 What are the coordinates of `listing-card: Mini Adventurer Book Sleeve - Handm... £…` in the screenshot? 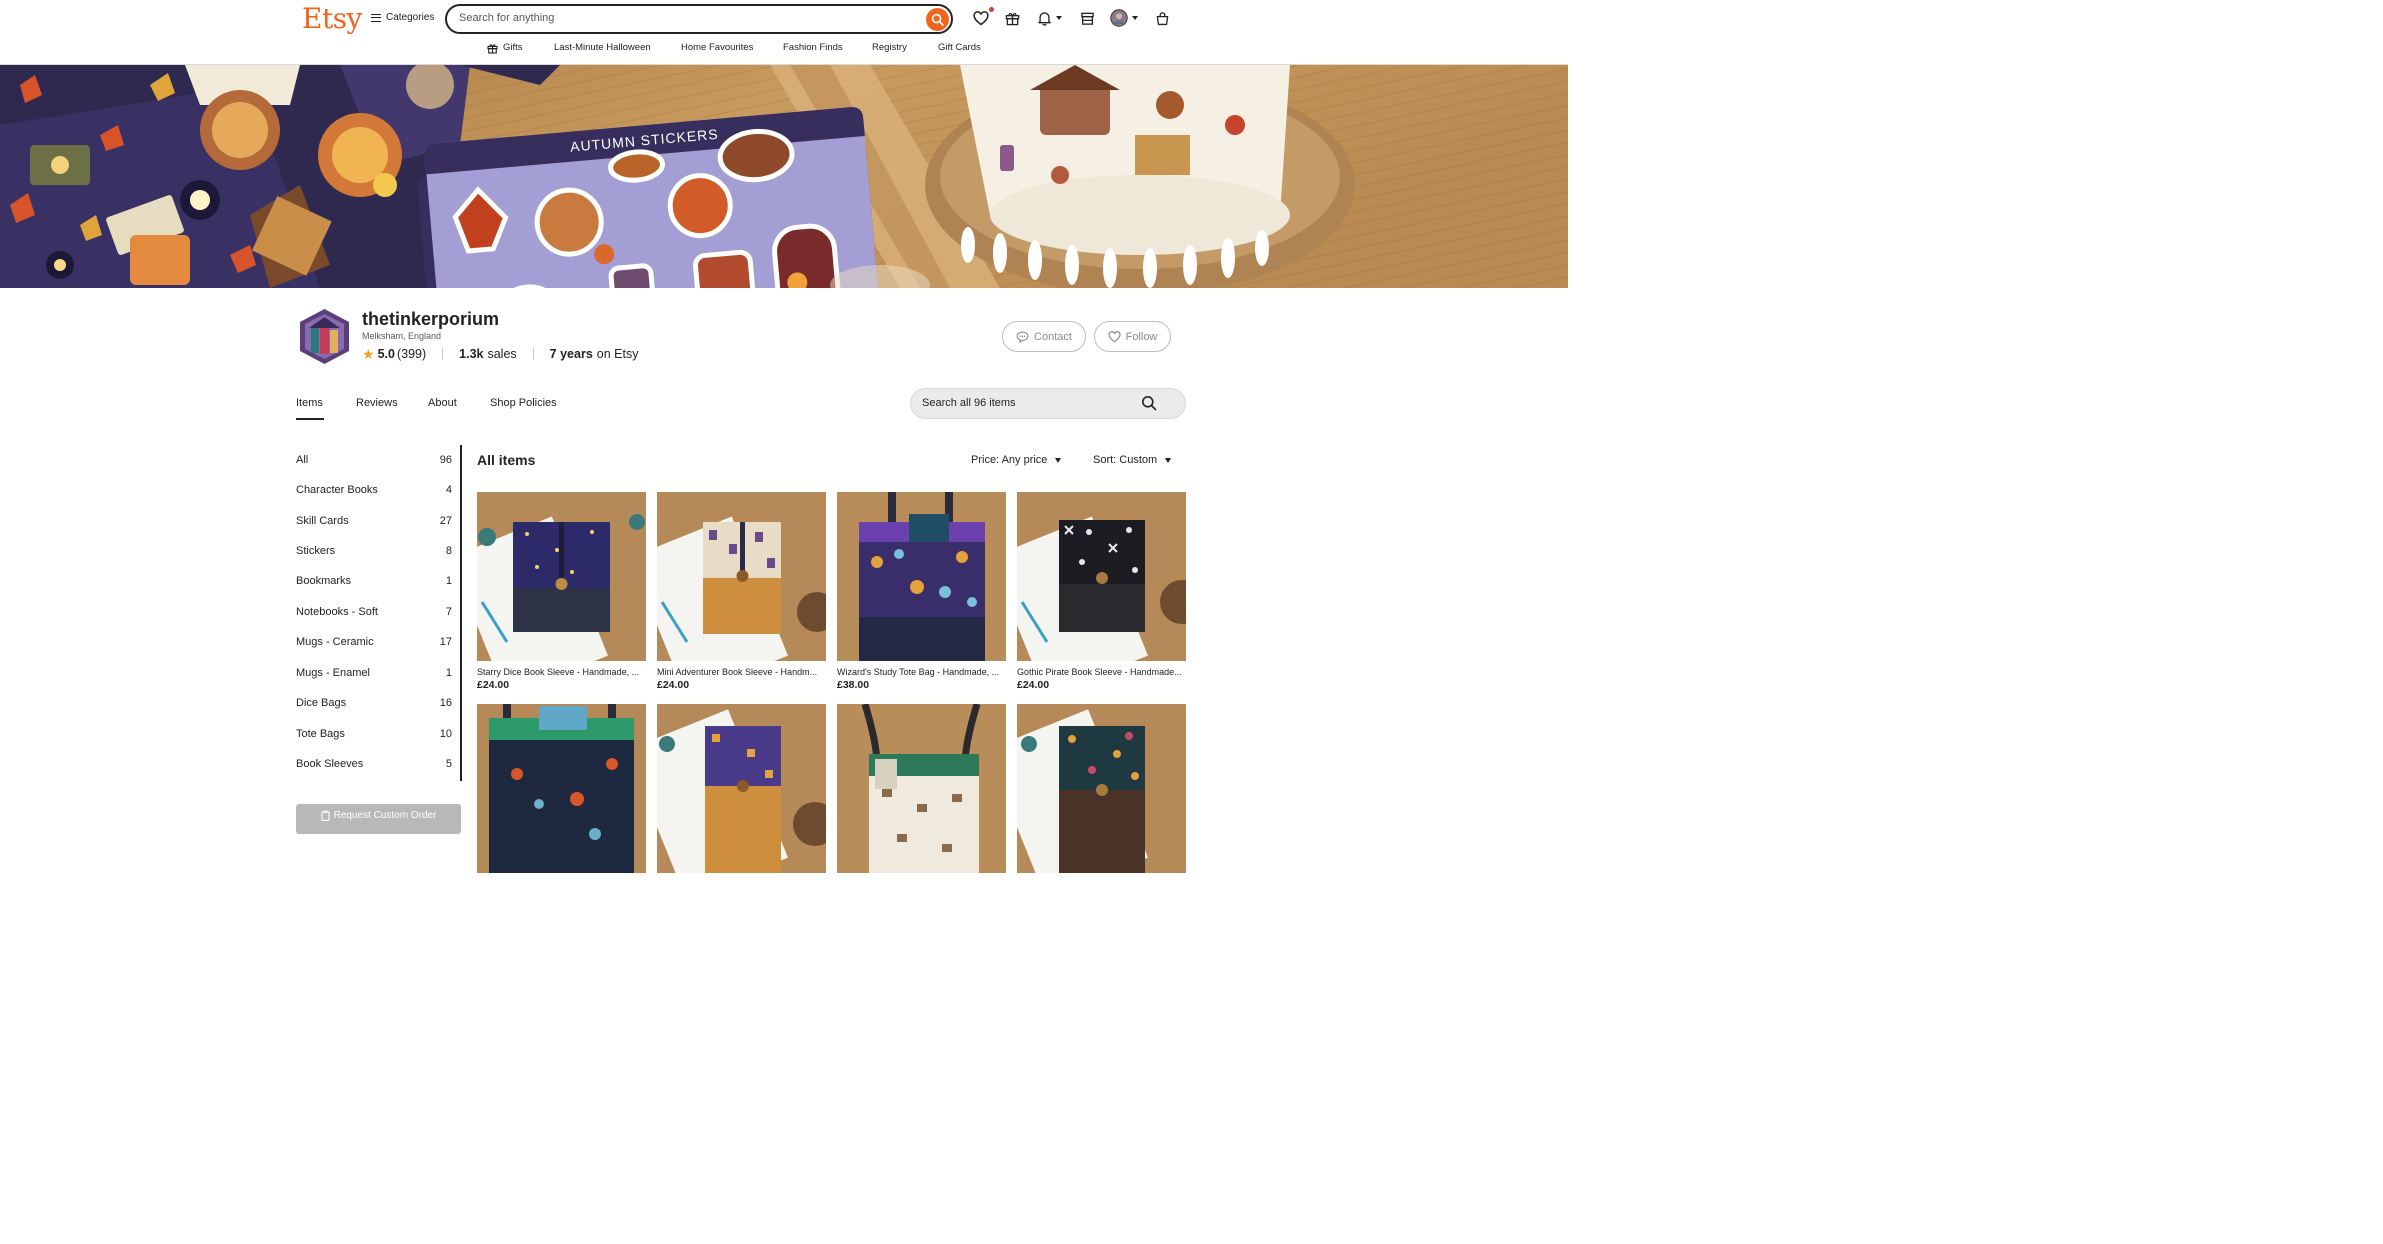 It's located at (741, 591).